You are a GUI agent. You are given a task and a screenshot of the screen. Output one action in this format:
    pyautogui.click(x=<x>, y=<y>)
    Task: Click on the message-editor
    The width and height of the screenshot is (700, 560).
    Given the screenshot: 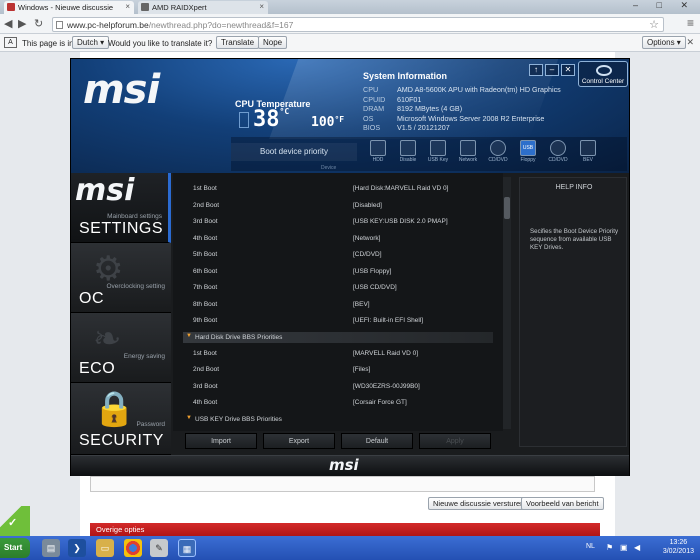 What is the action you would take?
    pyautogui.click(x=342, y=484)
    